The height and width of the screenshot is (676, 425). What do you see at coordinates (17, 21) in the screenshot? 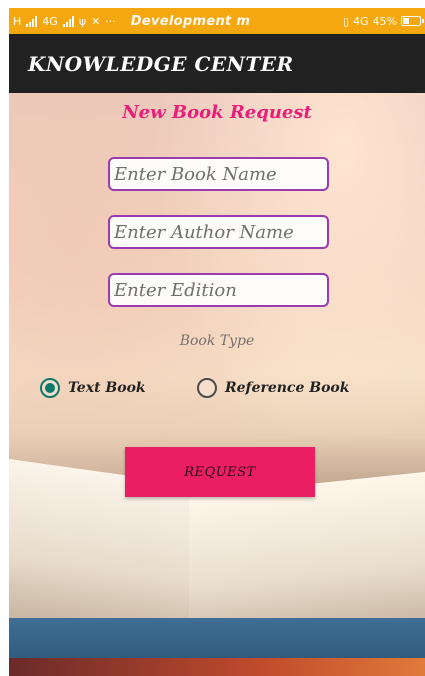
I see `network-type-label: H` at bounding box center [17, 21].